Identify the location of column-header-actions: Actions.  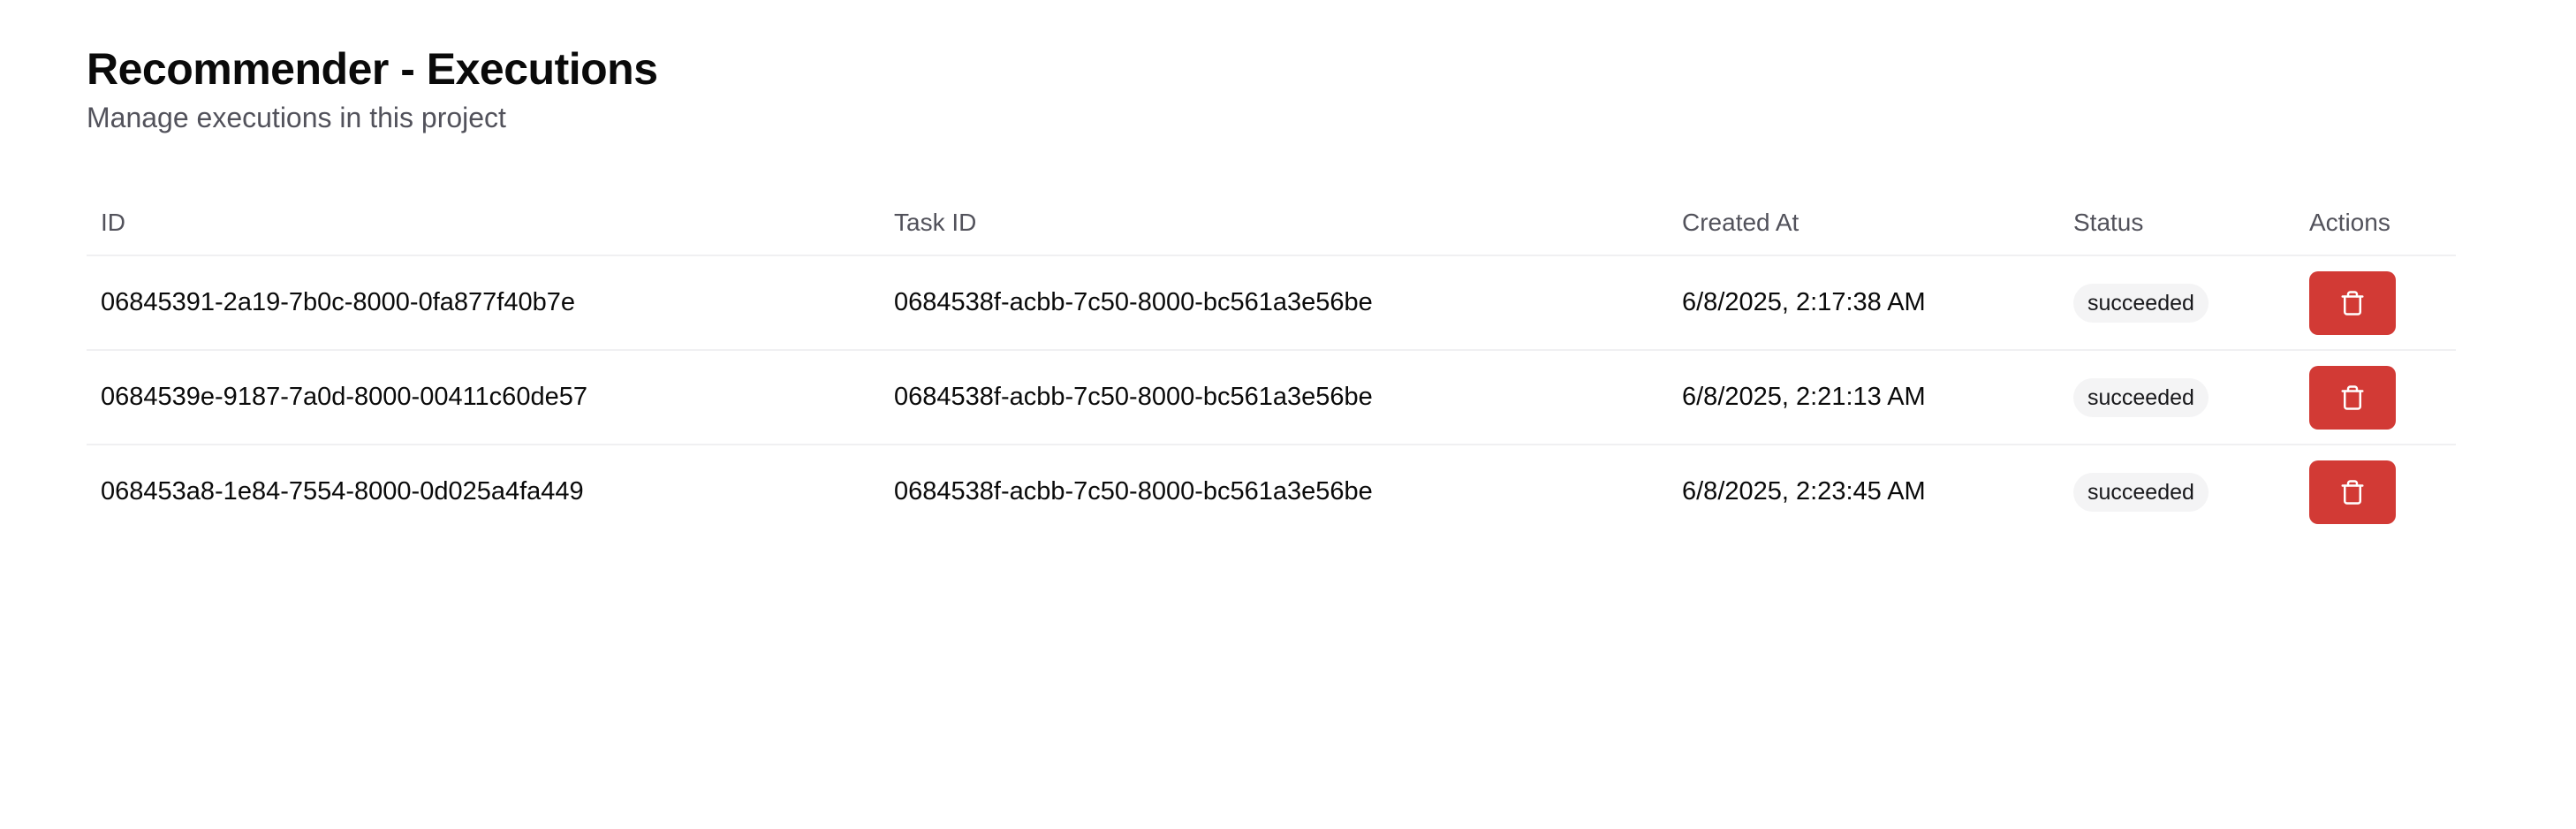
(2376, 223).